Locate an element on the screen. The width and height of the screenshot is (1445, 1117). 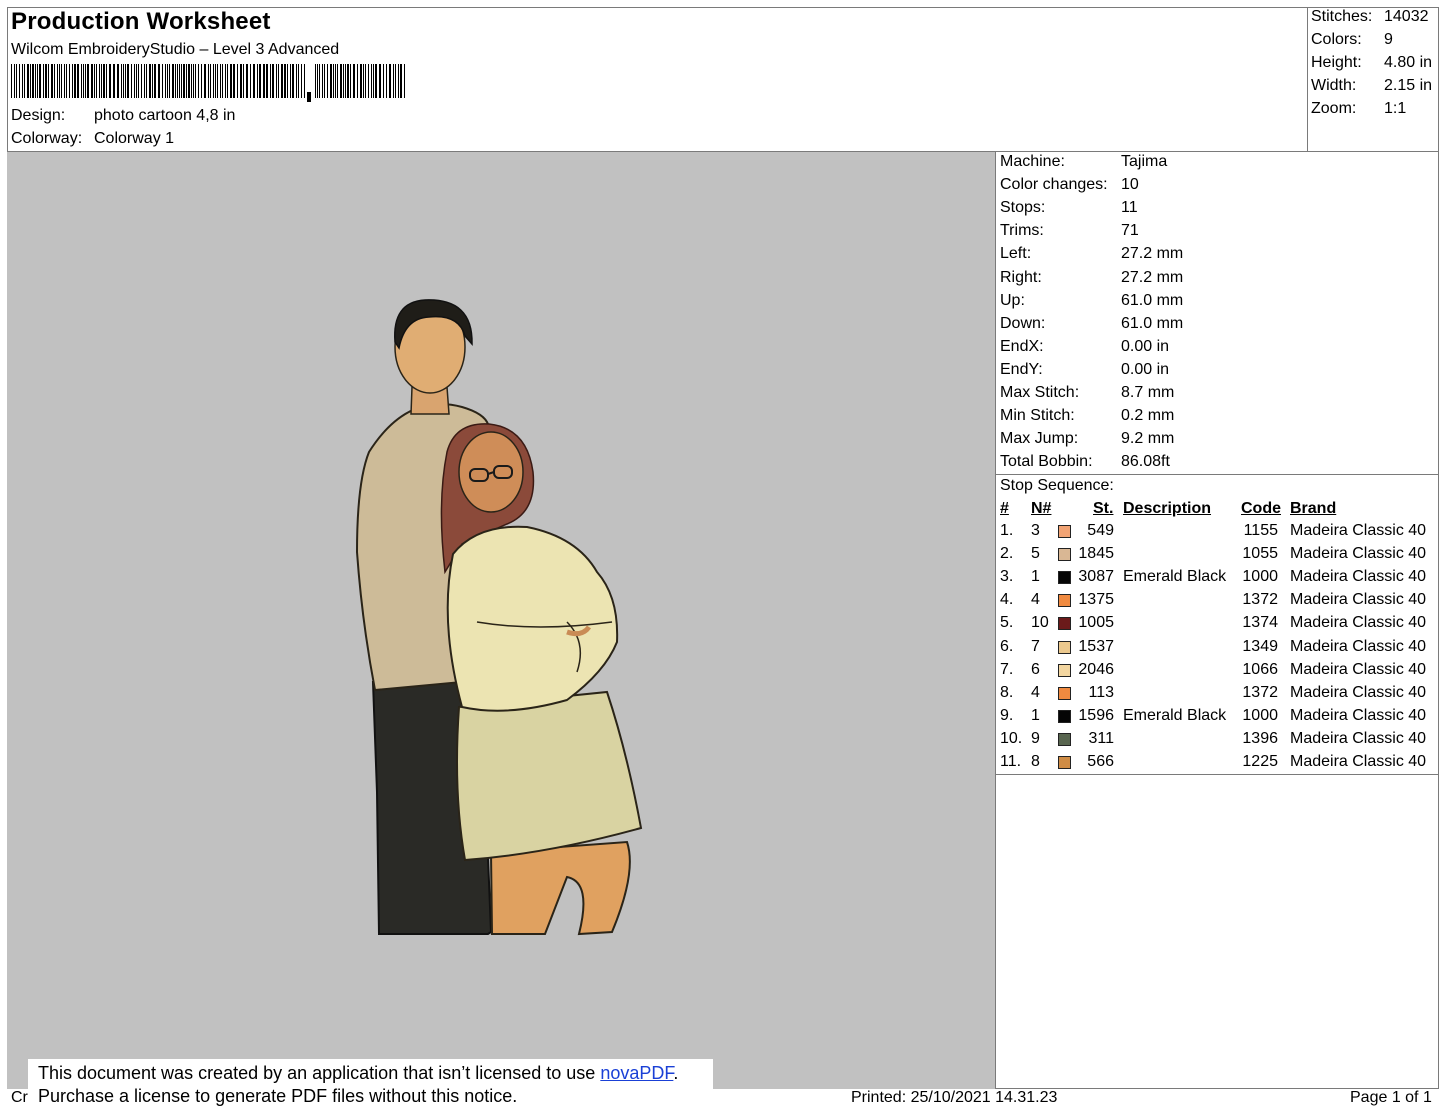
page-number: Page 1 of 1 is located at coordinates (1391, 1097).